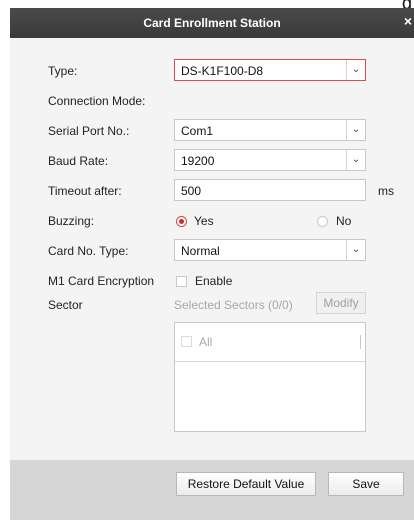 Image resolution: width=414 pixels, height=520 pixels. I want to click on type-select: DS-K1F100-D8 ⌄, so click(270, 70).